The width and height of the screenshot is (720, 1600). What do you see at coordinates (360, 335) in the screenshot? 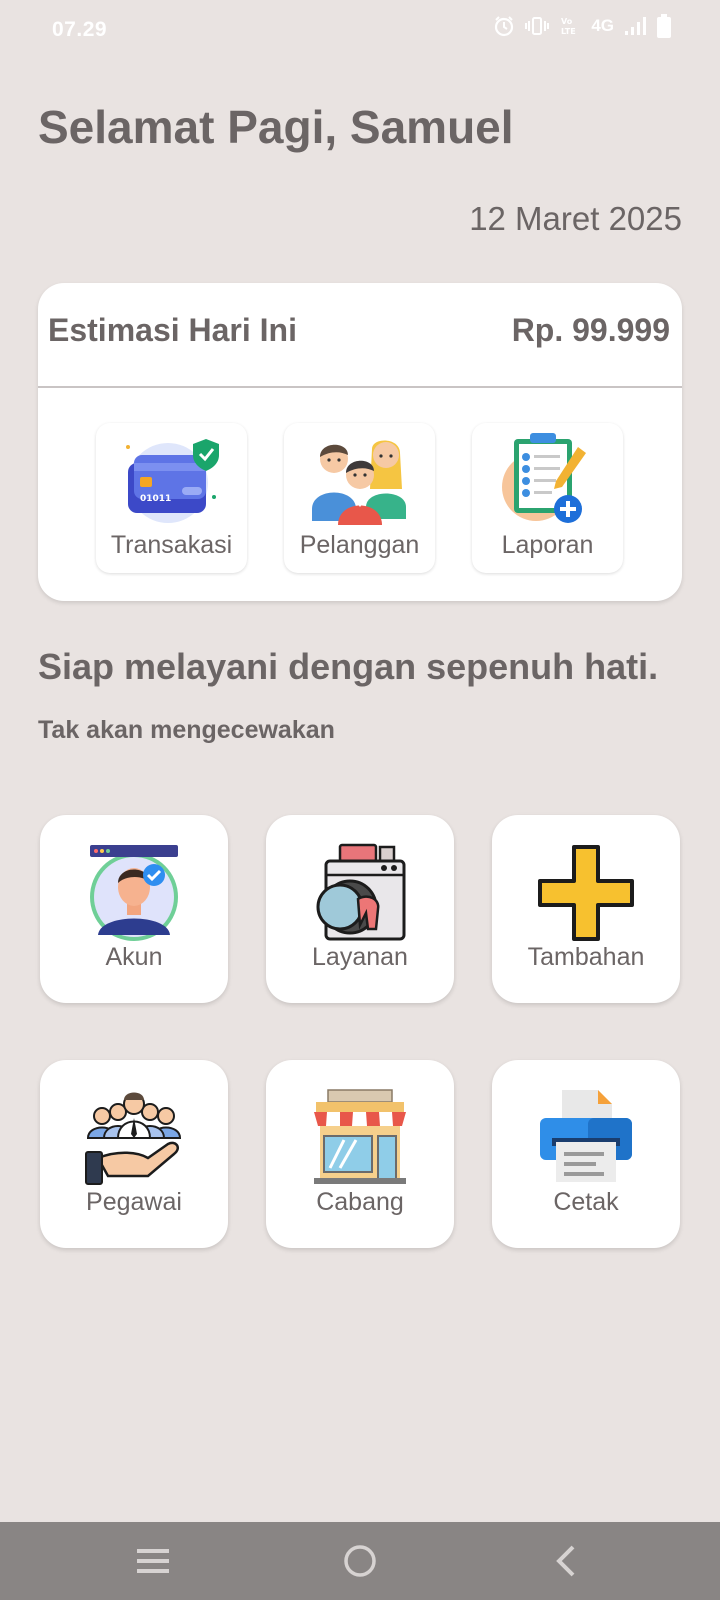
I see `estimate-header: Estimasi Hari Ini Rp. 99.999` at bounding box center [360, 335].